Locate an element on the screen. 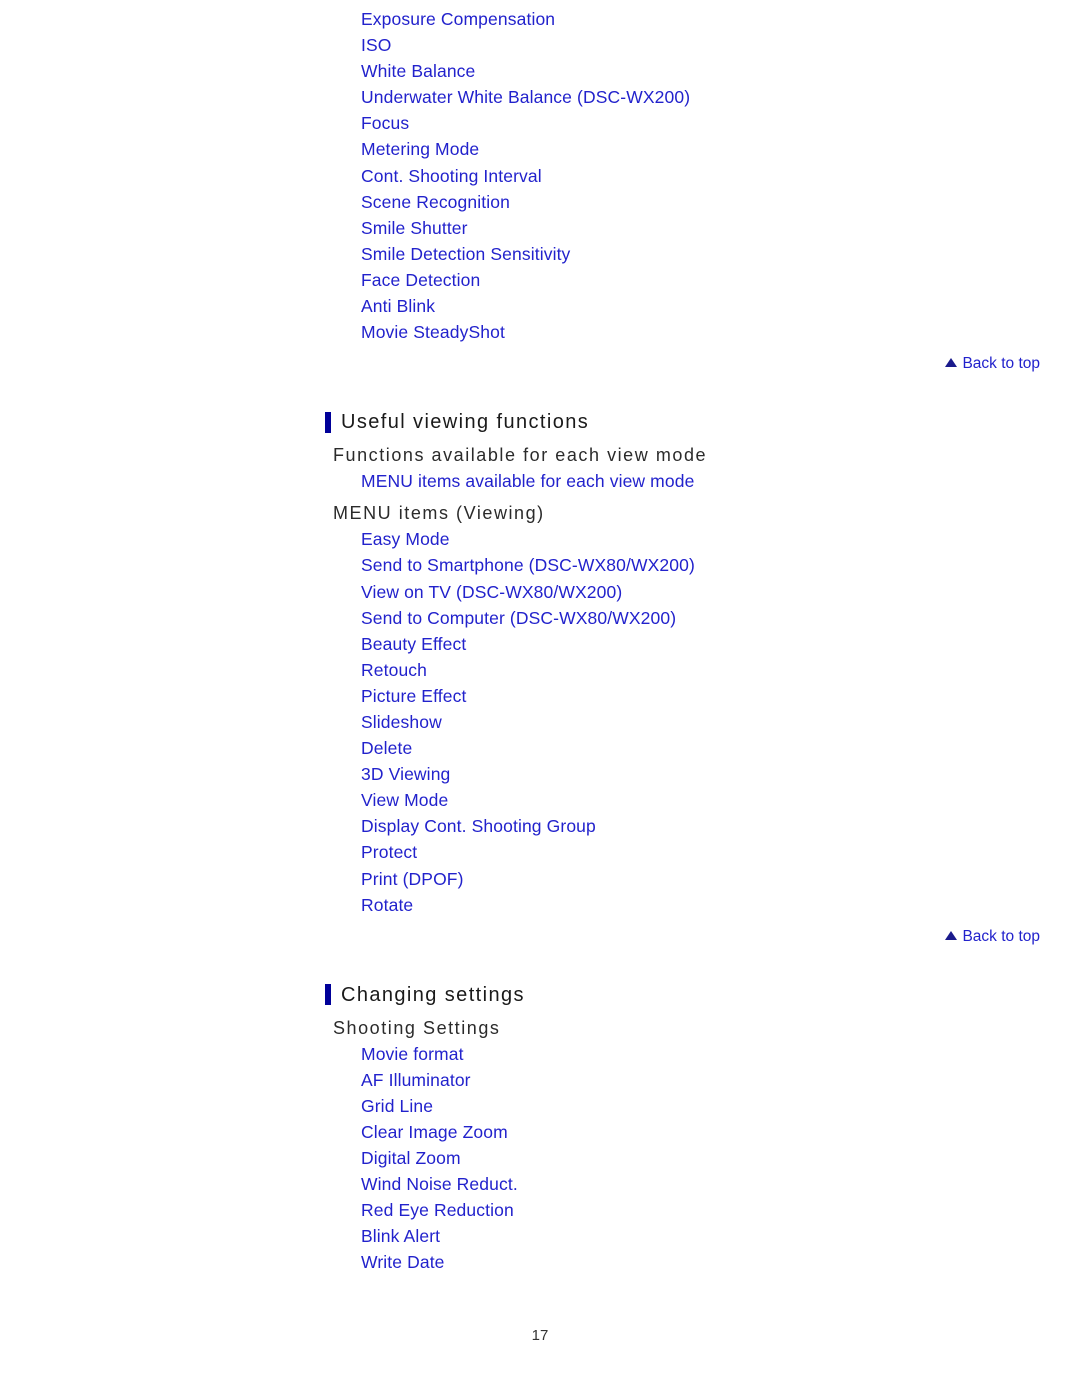 This screenshot has height=1397, width=1080. link-metering-mode: Metering Mode is located at coordinates (710, 149).